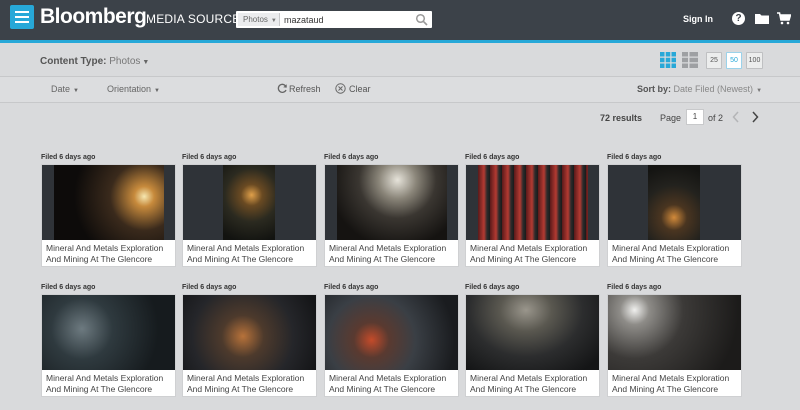 Image resolution: width=800 pixels, height=410 pixels. Describe the element at coordinates (755, 117) in the screenshot. I see `chevron-right-icon` at that location.